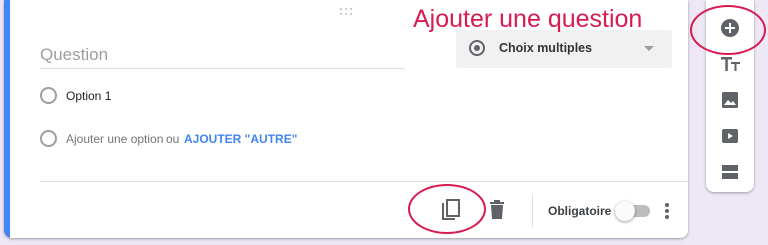 This screenshot has width=768, height=245. I want to click on add-section-button, so click(730, 172).